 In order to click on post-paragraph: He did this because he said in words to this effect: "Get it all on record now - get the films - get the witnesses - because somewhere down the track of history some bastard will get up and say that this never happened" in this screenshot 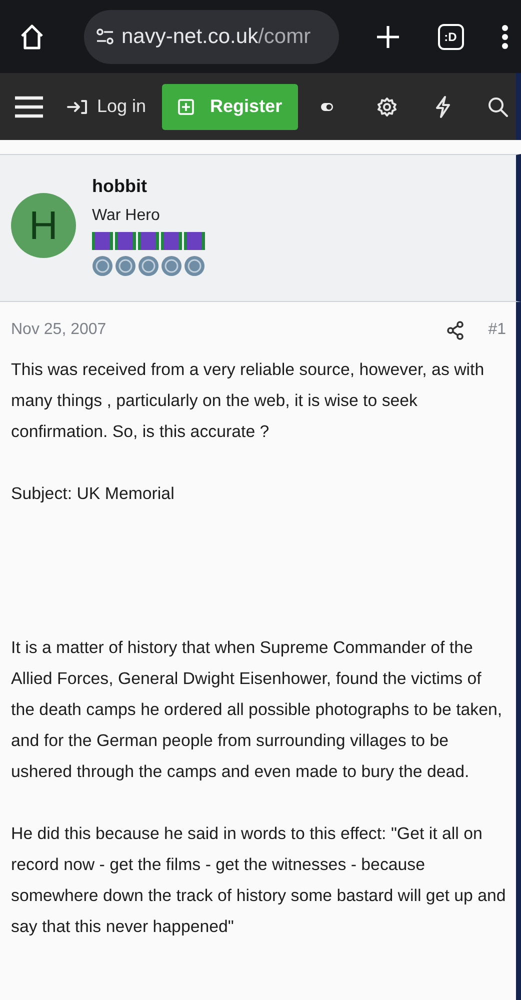, I will do `click(258, 880)`.